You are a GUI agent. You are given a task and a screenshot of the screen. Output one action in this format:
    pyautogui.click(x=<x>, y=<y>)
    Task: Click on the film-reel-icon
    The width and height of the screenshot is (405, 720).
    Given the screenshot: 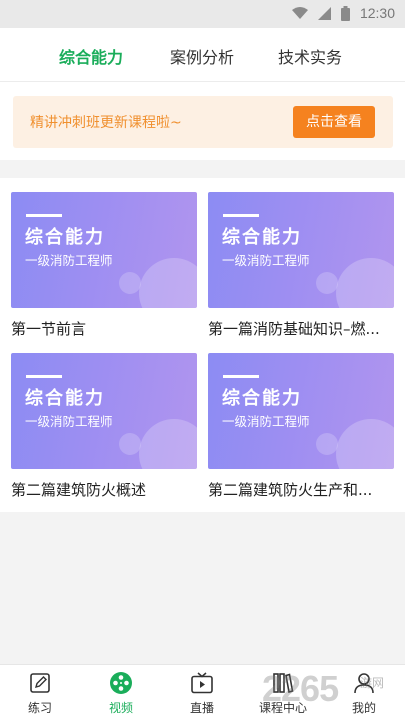 What is the action you would take?
    pyautogui.click(x=121, y=683)
    